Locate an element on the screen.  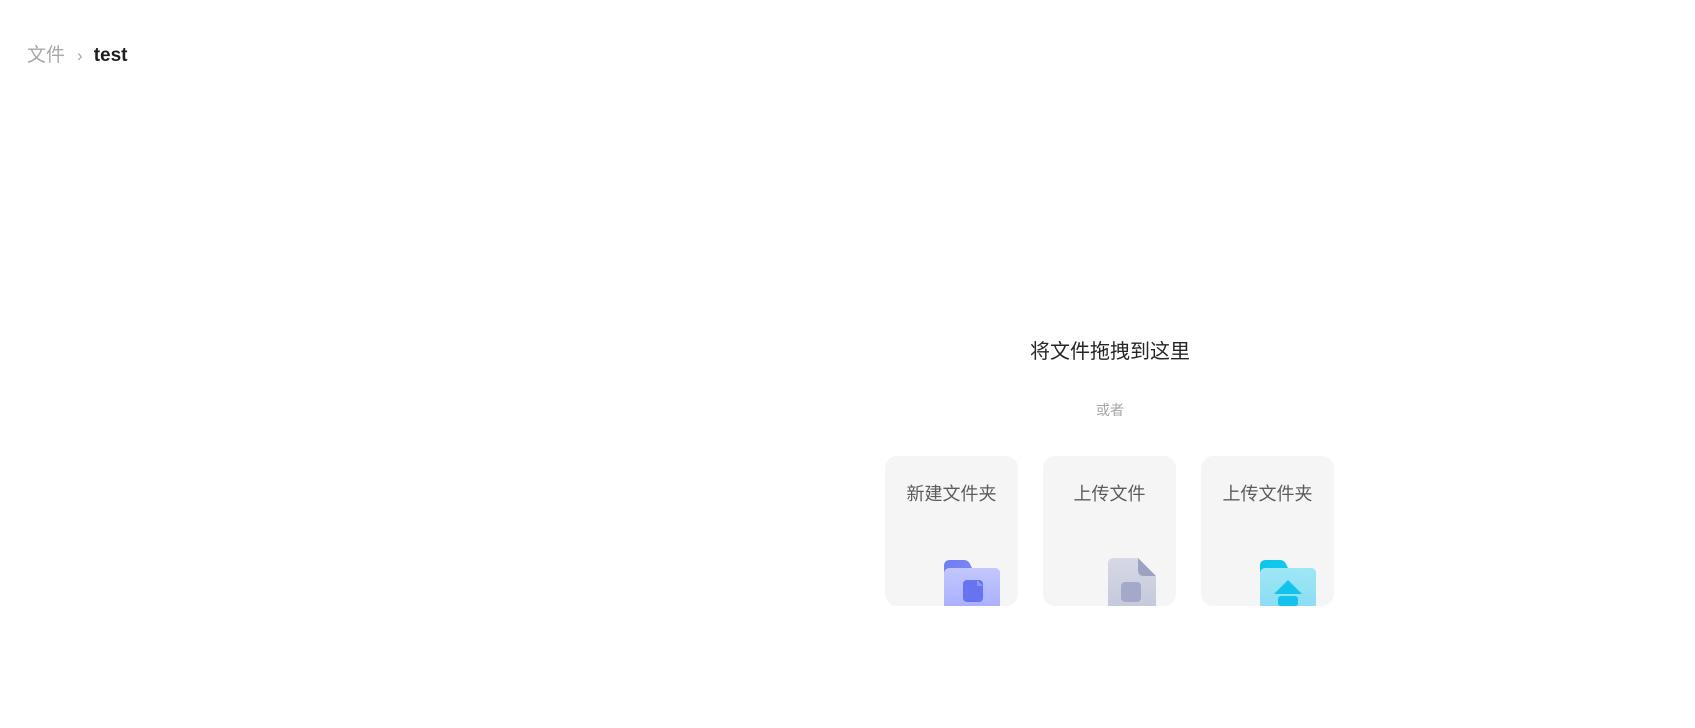
upload-folder-label: 上传文件夹 is located at coordinates (1267, 494).